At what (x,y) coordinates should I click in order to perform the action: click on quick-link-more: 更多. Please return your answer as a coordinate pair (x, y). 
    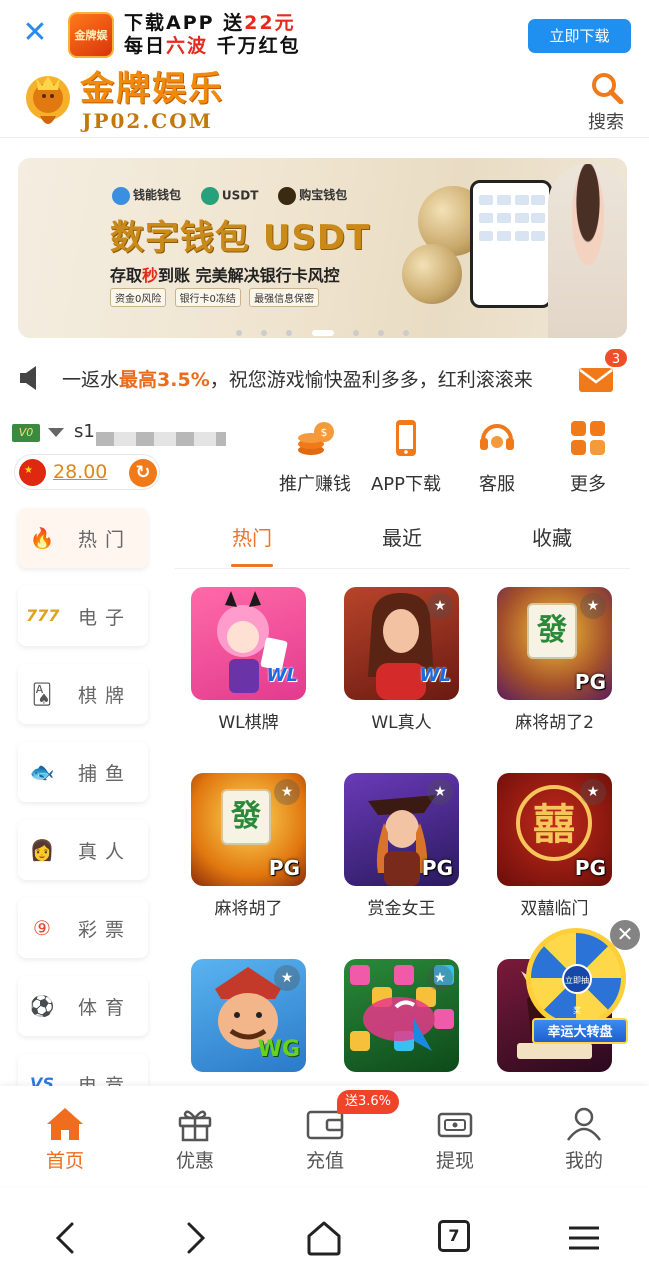
    Looking at the image, I should click on (588, 458).